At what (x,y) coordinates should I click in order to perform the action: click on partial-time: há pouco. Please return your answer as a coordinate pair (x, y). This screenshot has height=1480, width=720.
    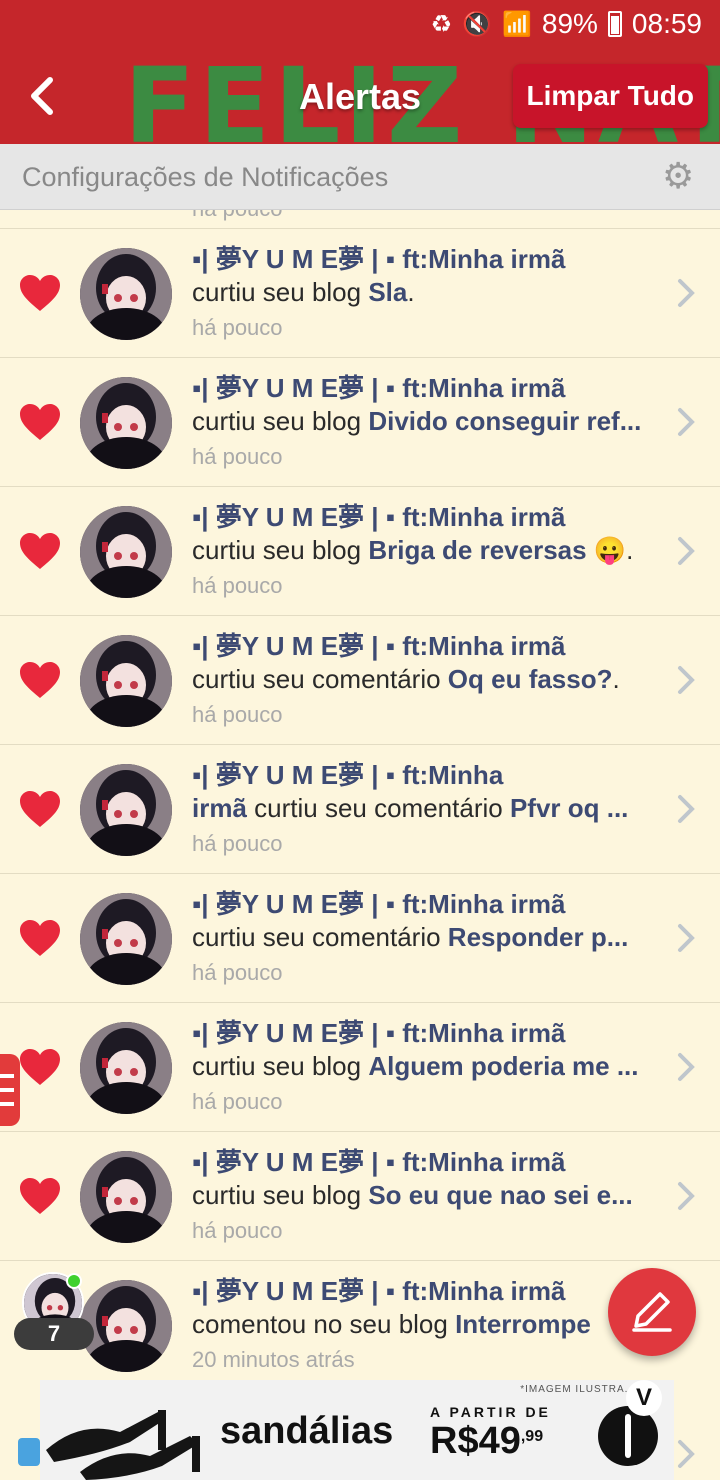
    Looking at the image, I should click on (237, 216).